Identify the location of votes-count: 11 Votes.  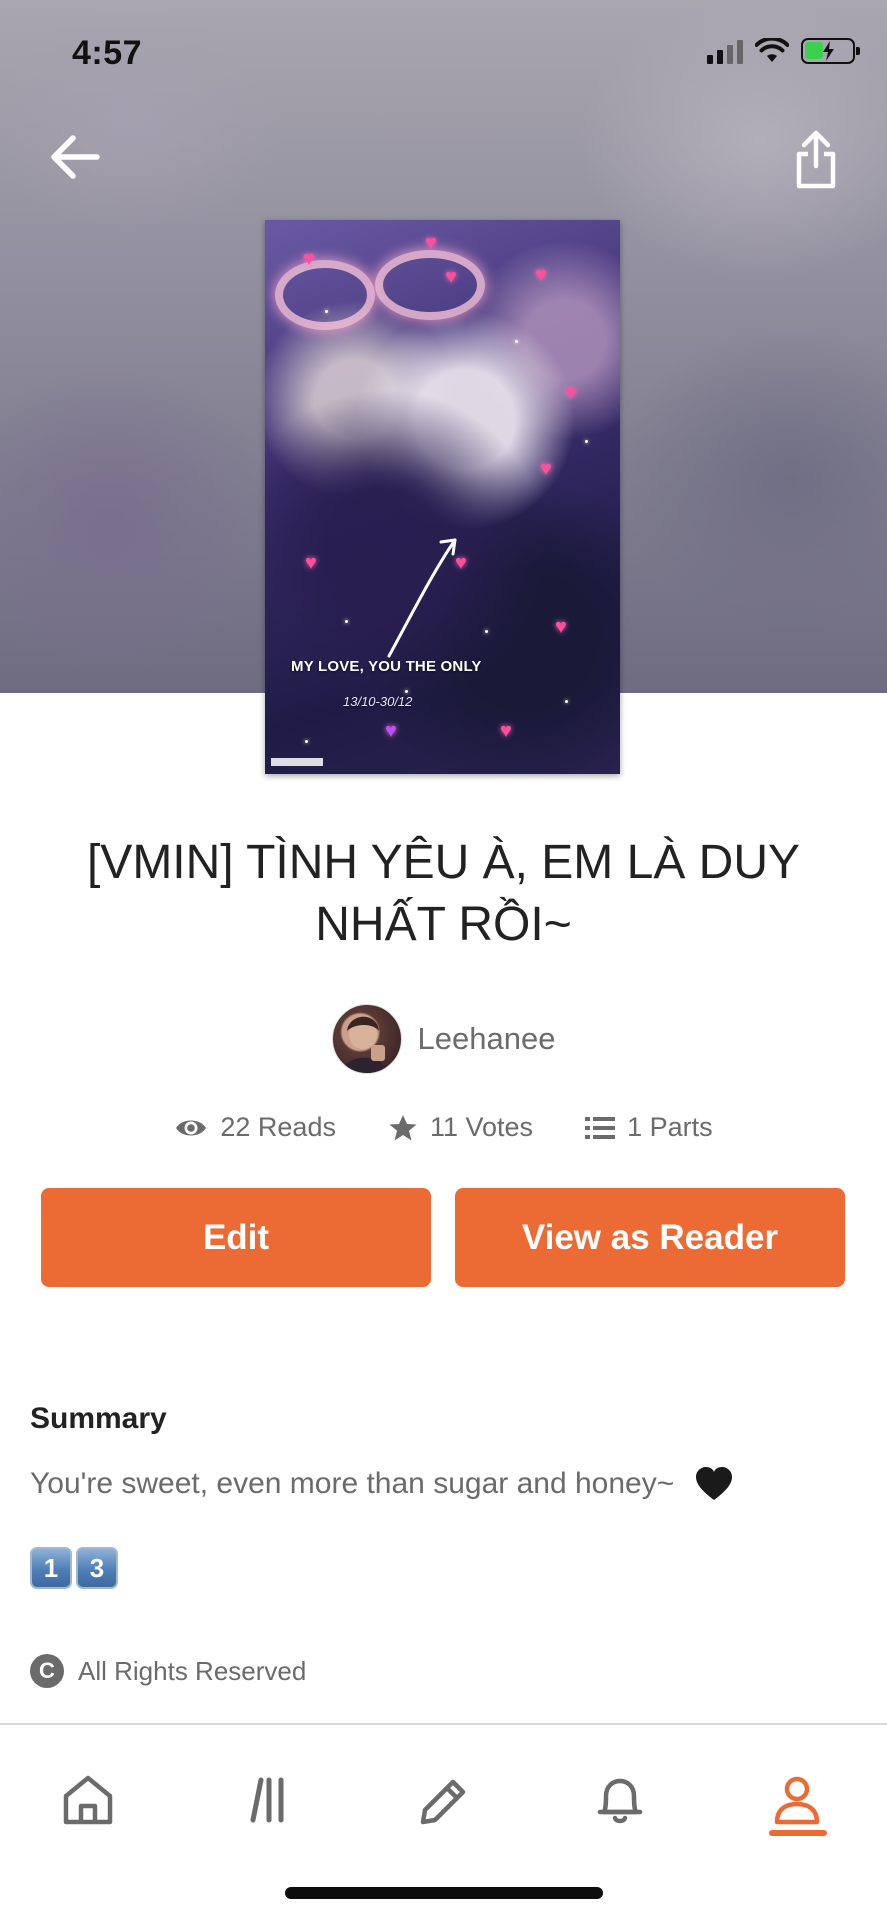
(481, 1127).